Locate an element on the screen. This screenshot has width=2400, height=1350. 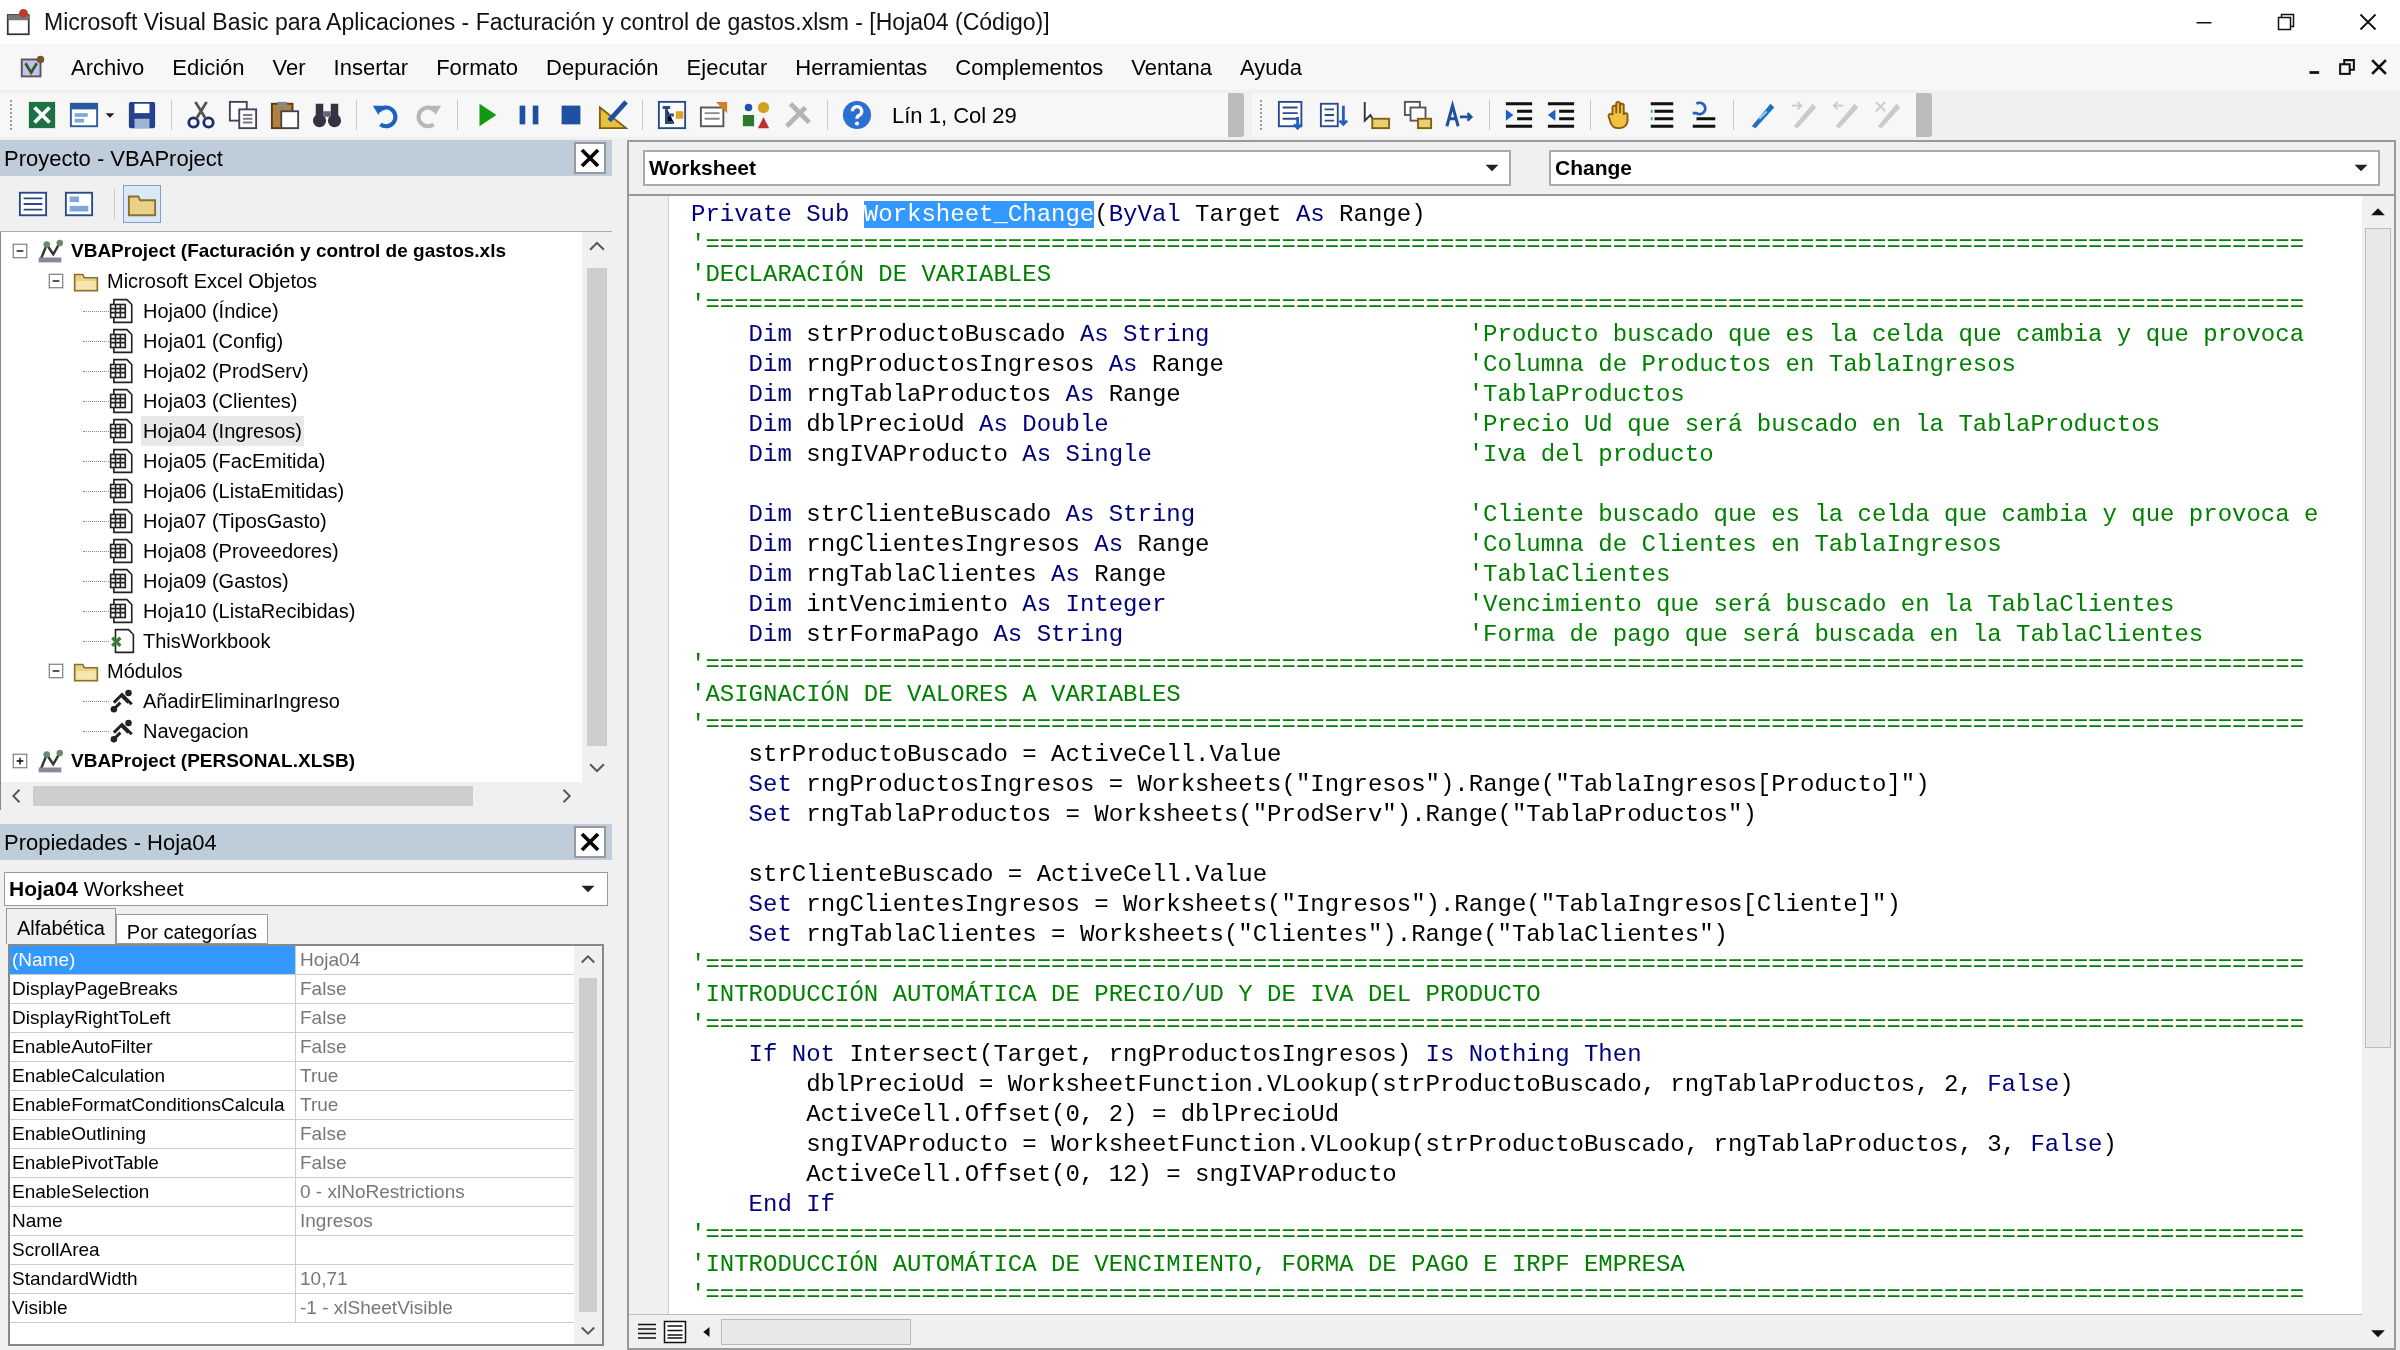
menu-item: Complementos is located at coordinates (1029, 67).